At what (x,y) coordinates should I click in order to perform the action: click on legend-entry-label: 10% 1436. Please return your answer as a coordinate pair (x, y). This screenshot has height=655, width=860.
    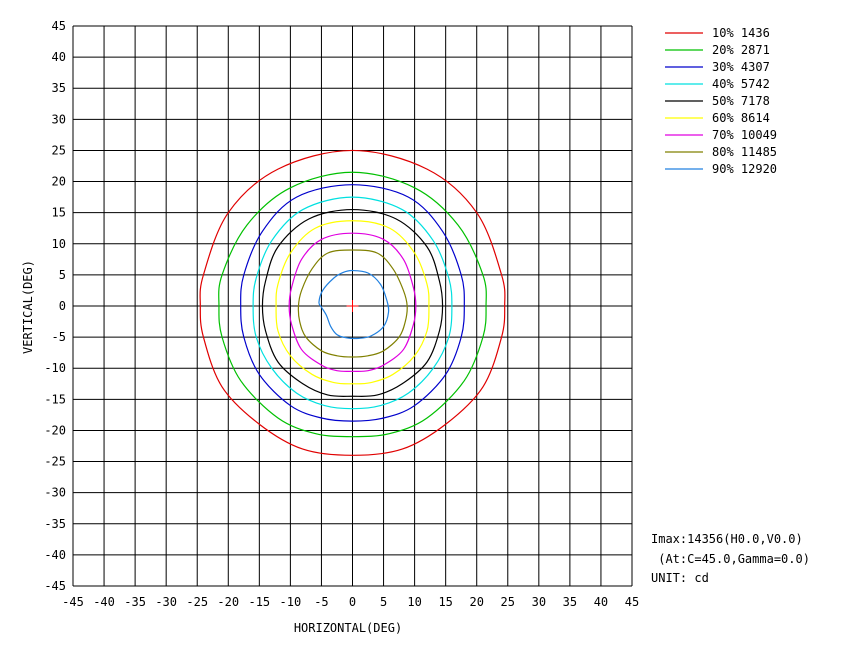
    Looking at the image, I should click on (741, 33).